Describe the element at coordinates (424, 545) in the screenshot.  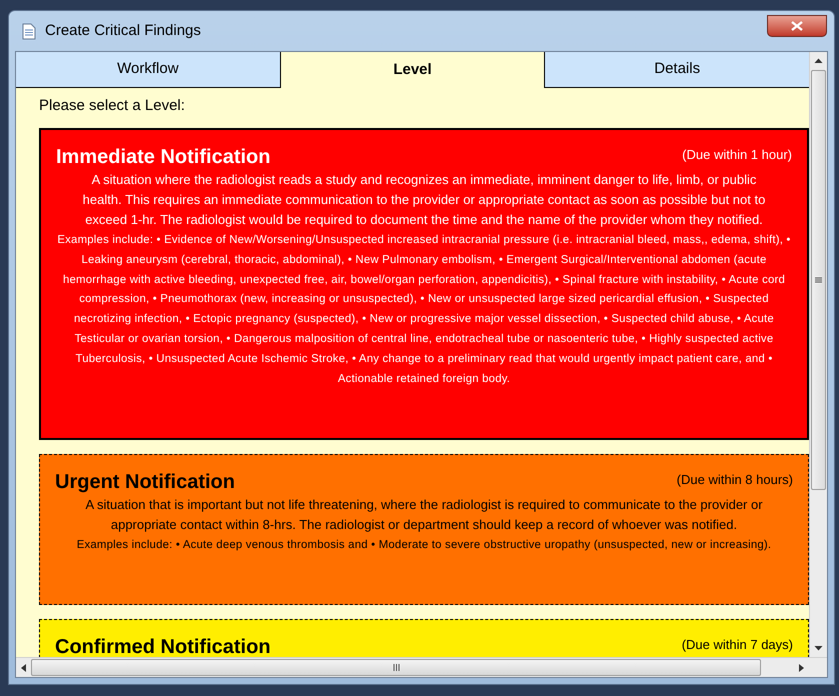
I see `level-examples: Examples include: • Acute deep venous thrombosis and • Moderate to severe obstructive uropathy (unsuspected, new or increasing).` at that location.